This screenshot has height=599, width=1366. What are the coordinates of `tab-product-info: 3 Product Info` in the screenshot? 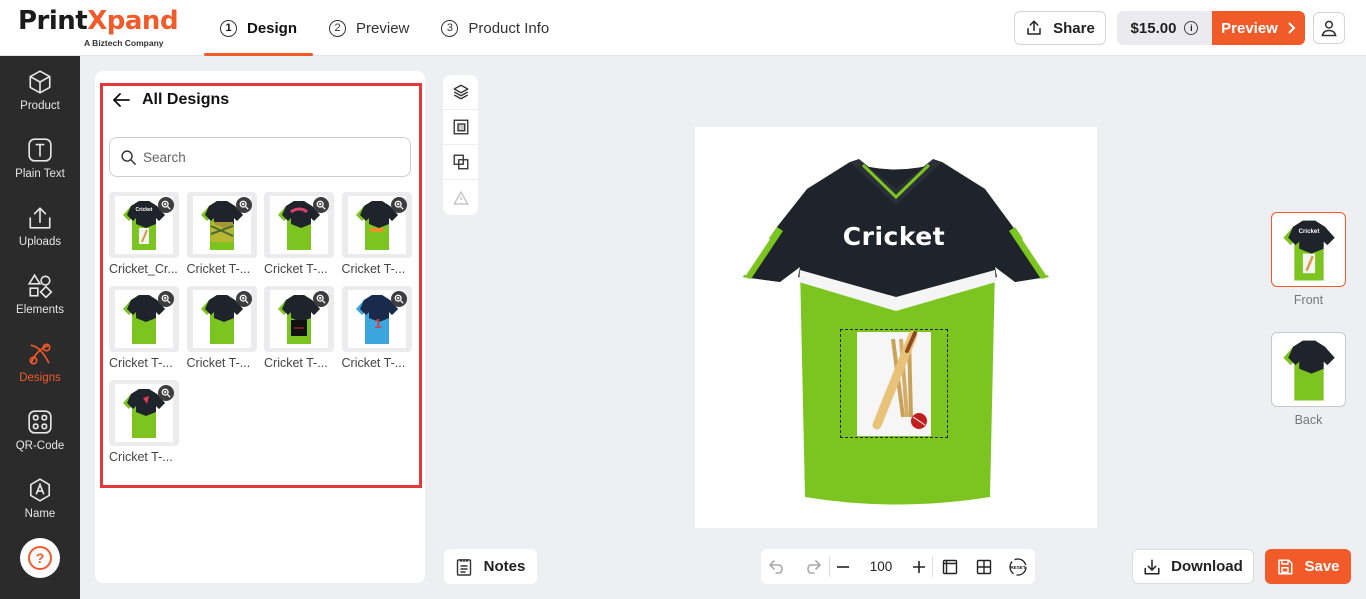 It's located at (495, 28).